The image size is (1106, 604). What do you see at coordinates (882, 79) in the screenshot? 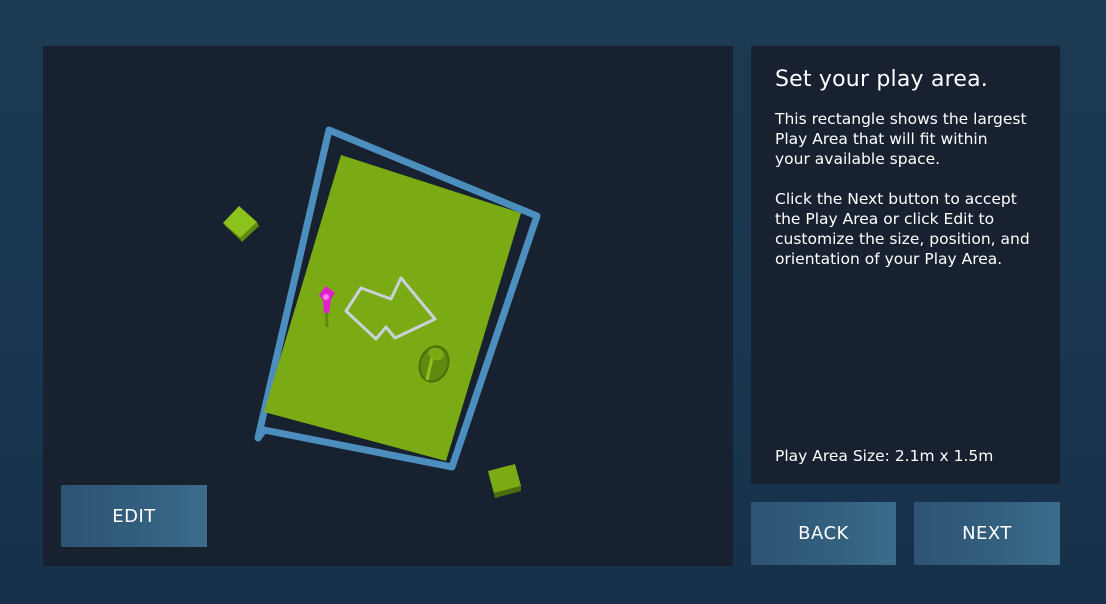
I see `panel-title: Set your play area.` at bounding box center [882, 79].